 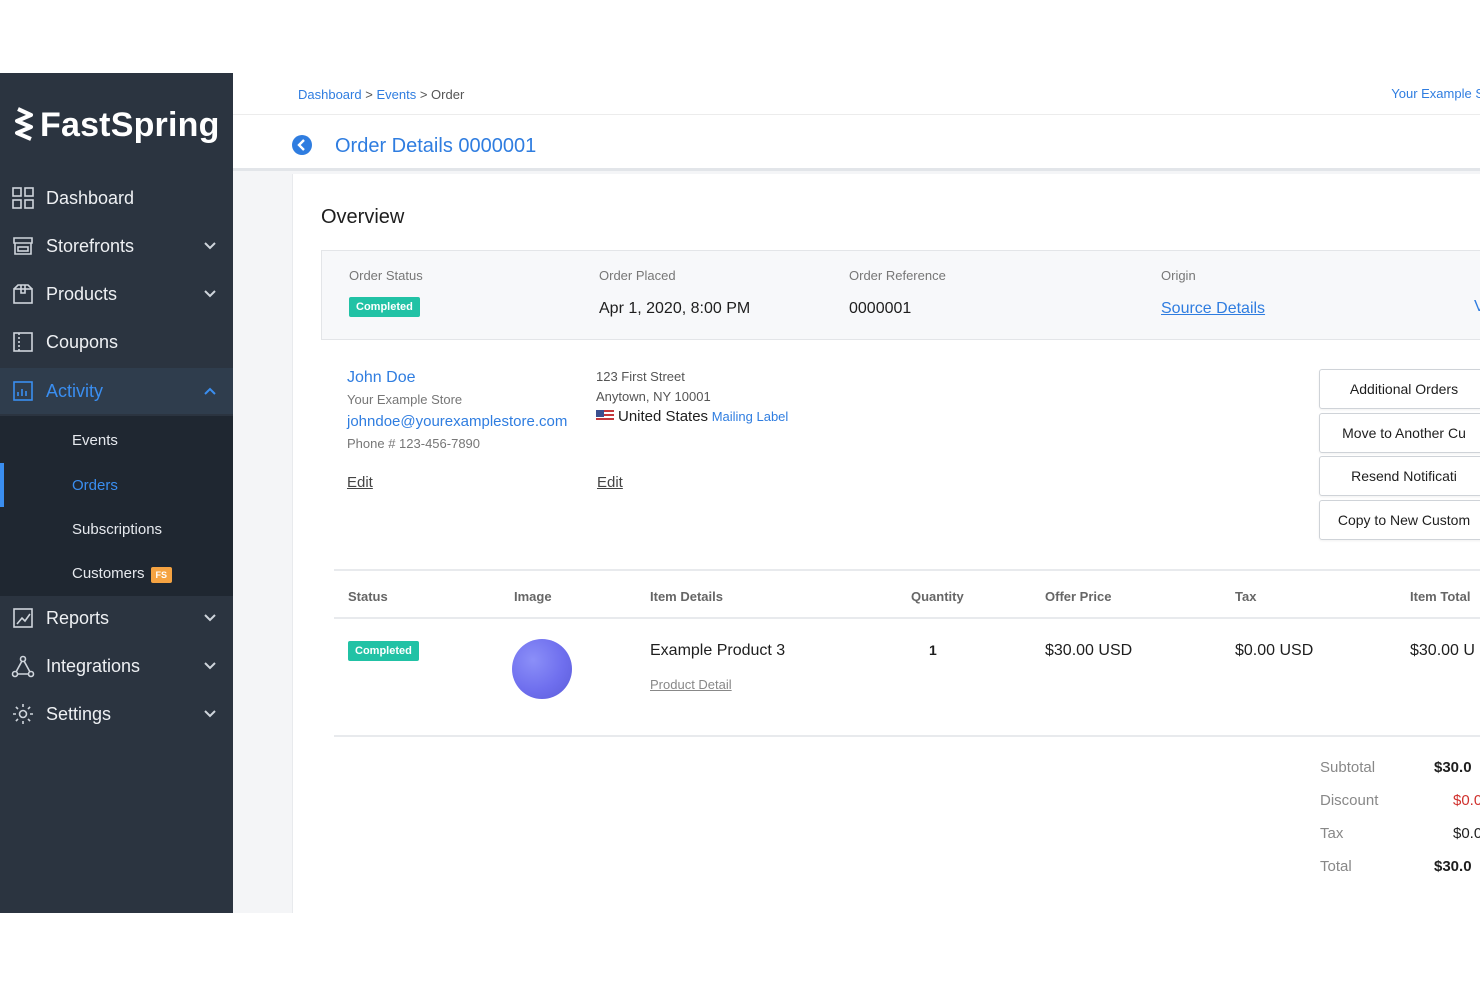 I want to click on address-line1: 123 First Street, so click(x=640, y=376).